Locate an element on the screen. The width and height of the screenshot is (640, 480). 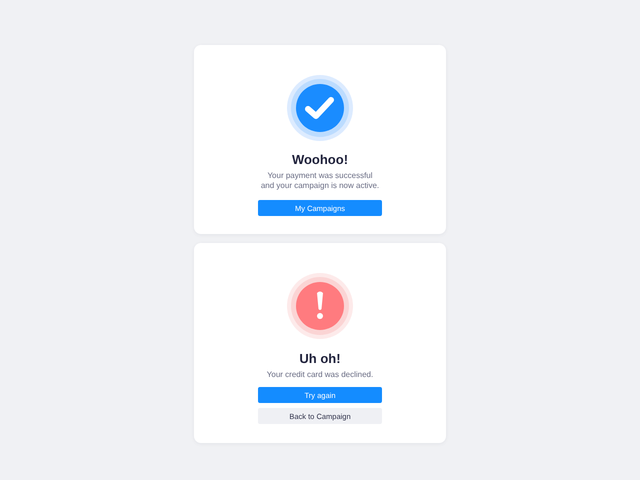
card-message: Your payment was successful and your campaign is now active. is located at coordinates (320, 181).